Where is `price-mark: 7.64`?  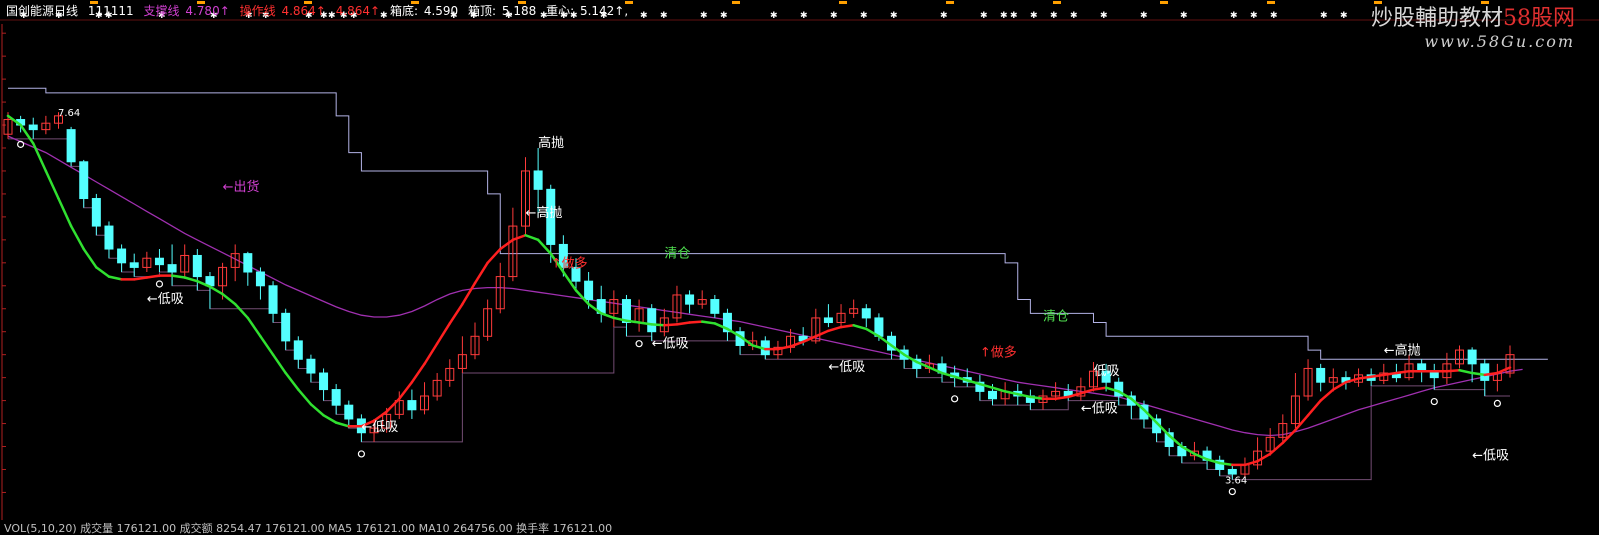
price-mark: 7.64 is located at coordinates (69, 113).